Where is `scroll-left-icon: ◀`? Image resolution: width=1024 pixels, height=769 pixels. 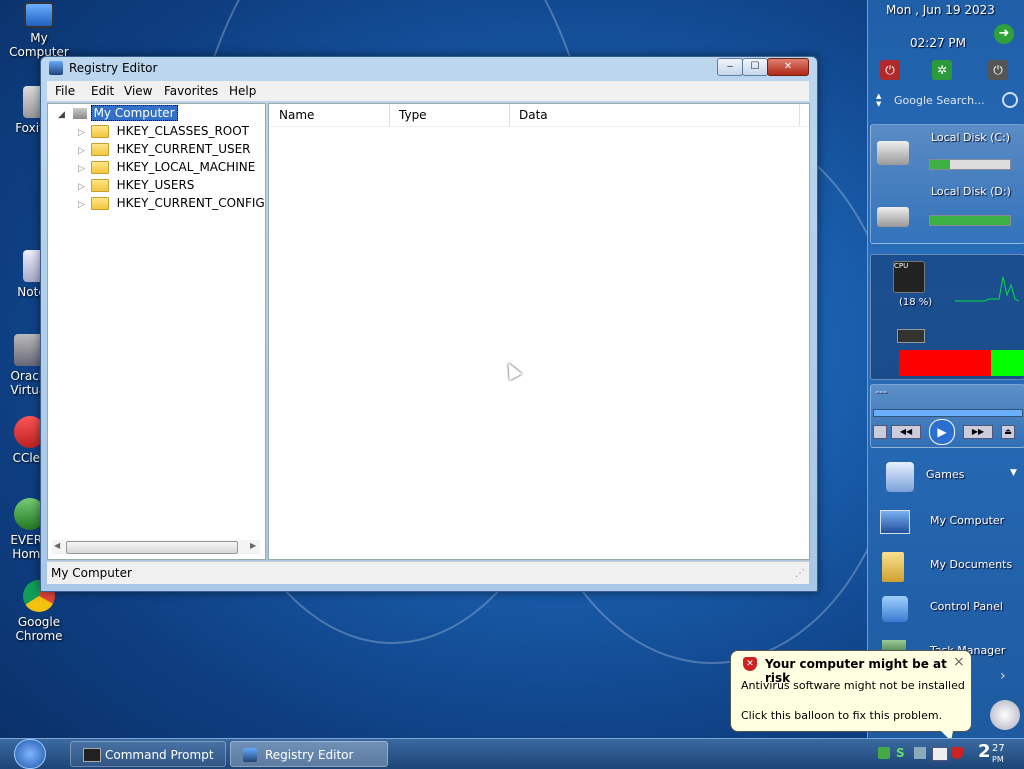 scroll-left-icon: ◀ is located at coordinates (57, 545).